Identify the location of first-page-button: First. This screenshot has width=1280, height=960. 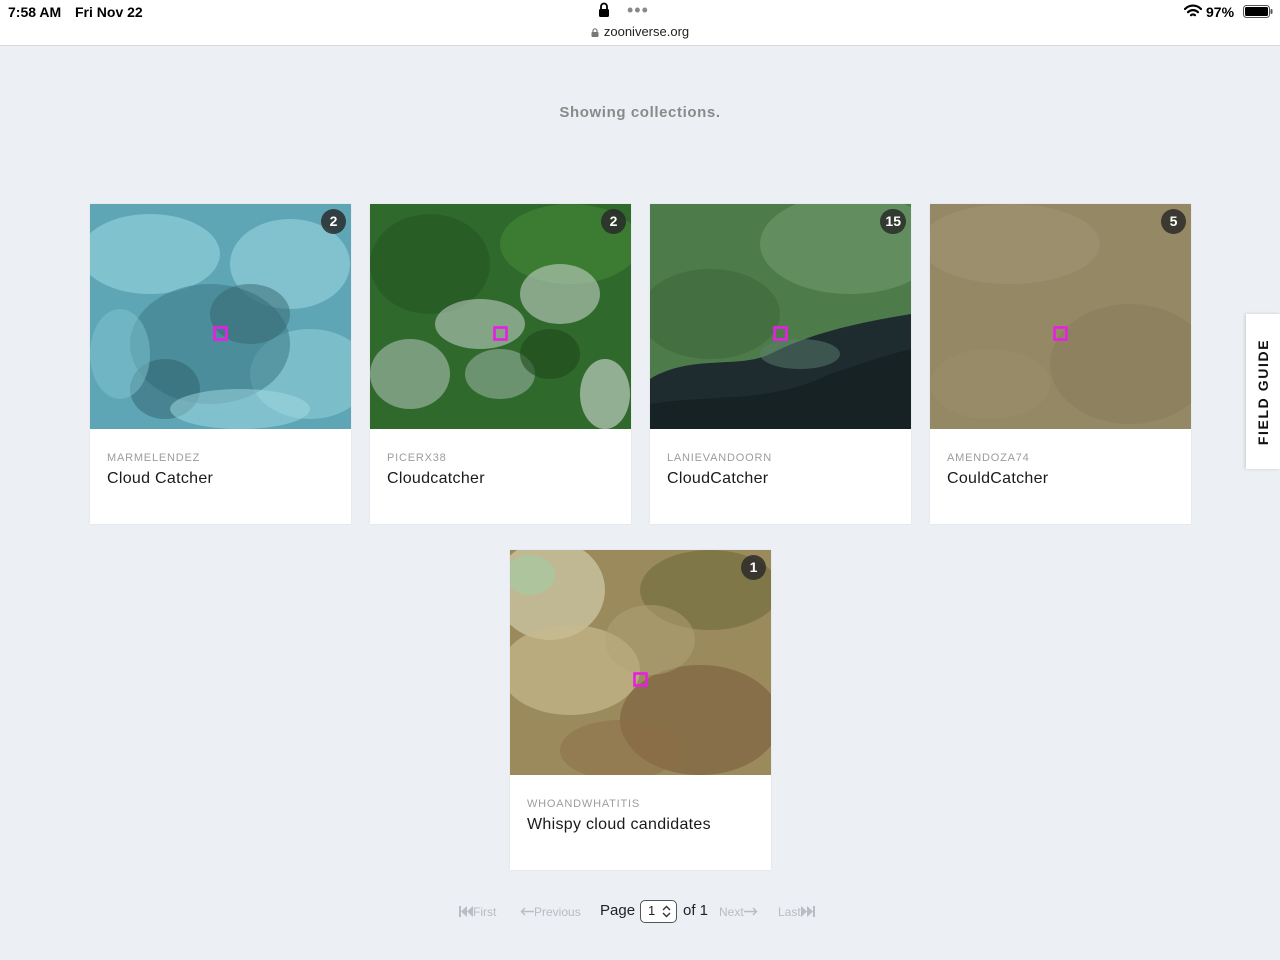
(477, 912).